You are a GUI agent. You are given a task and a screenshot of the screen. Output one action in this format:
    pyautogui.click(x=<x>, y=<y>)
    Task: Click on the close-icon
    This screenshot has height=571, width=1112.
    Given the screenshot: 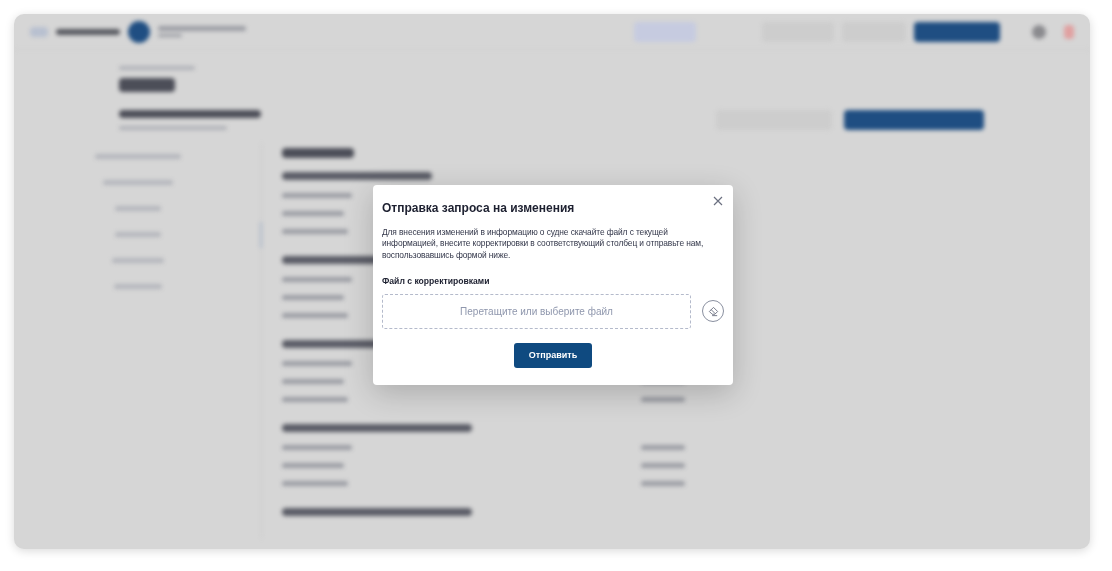 What is the action you would take?
    pyautogui.click(x=718, y=201)
    